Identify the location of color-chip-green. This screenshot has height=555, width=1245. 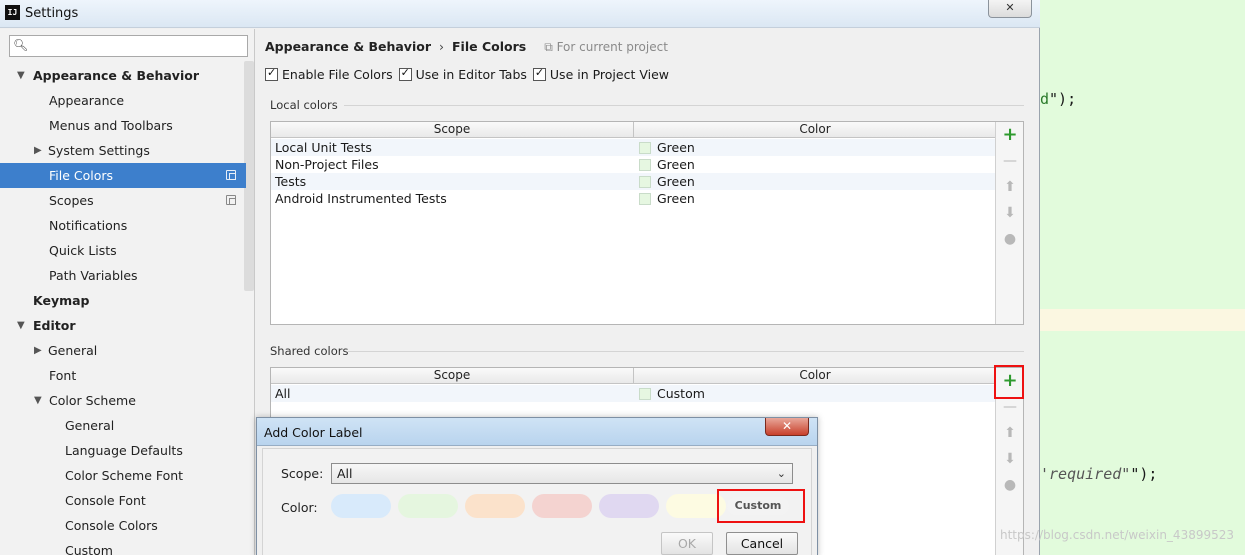
(428, 506).